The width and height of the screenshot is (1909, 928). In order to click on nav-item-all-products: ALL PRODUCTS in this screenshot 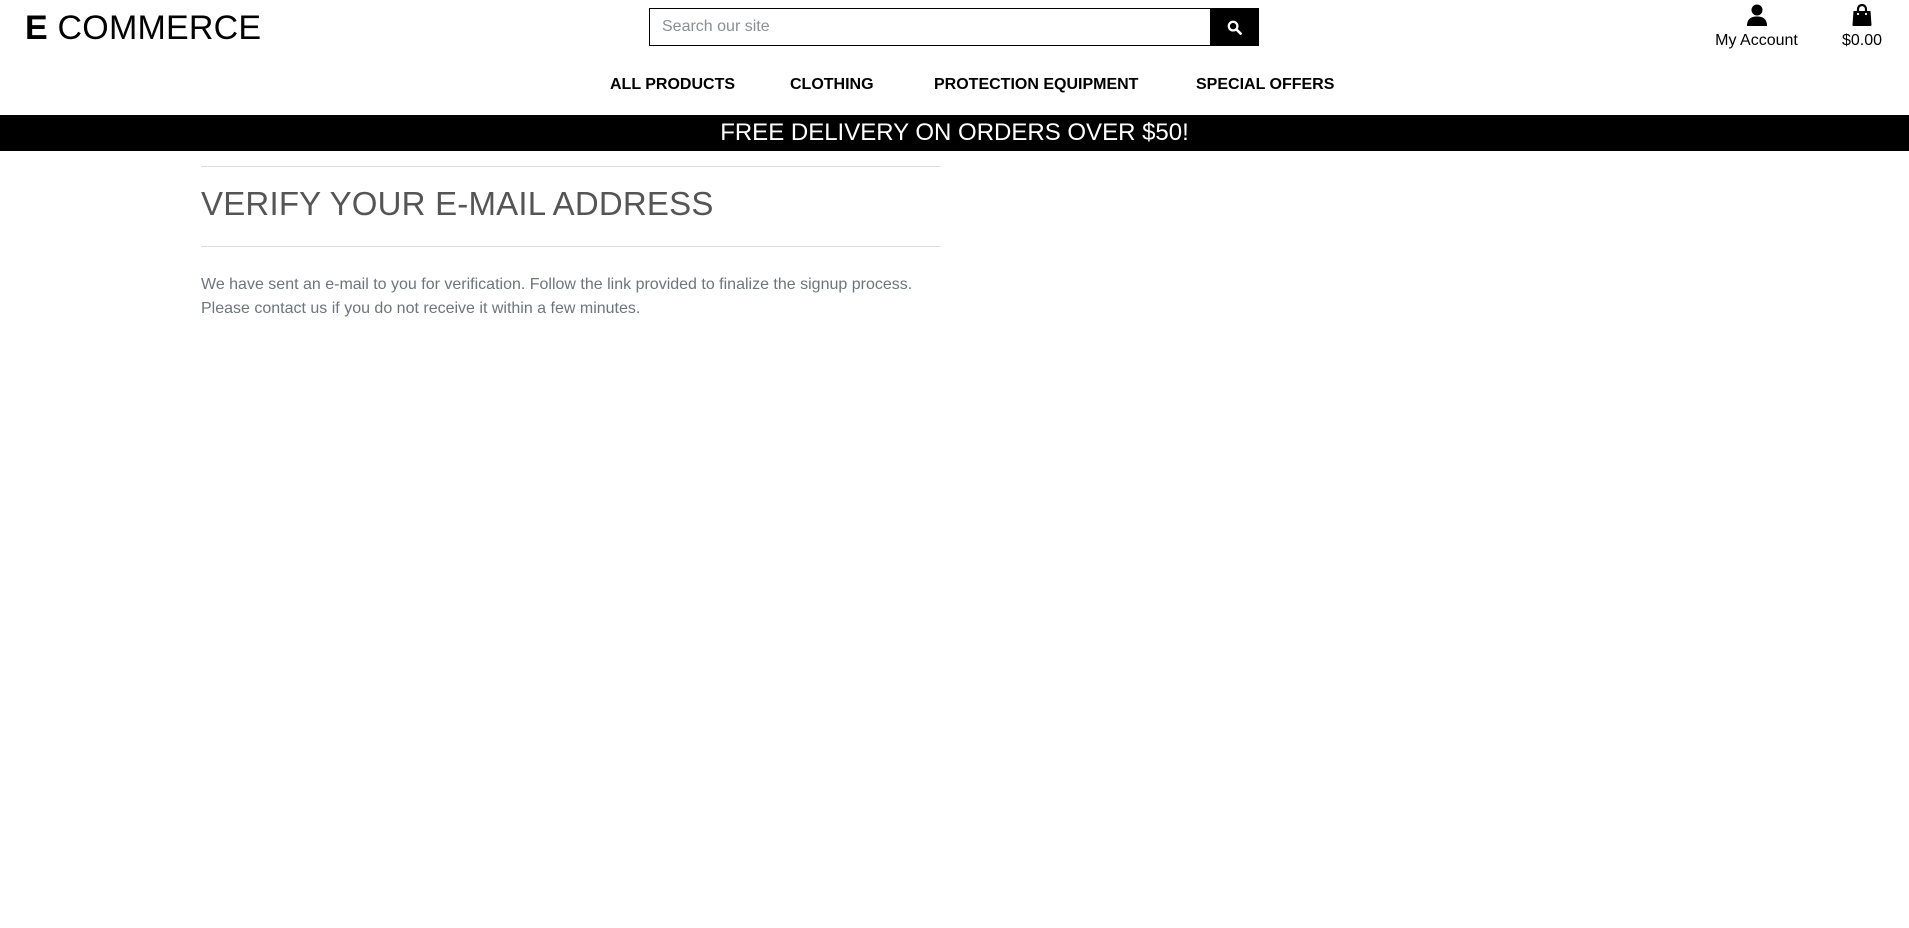, I will do `click(672, 85)`.